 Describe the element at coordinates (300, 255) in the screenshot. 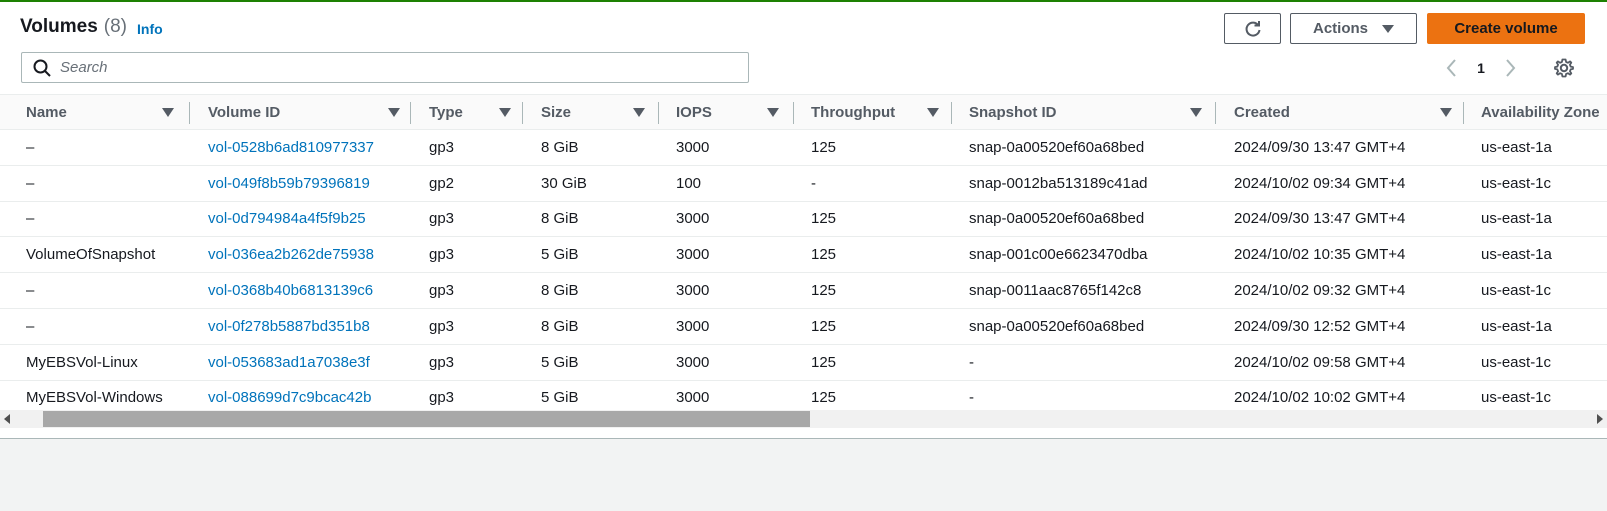

I see `cell-volume-id-link: vol-036ea2b262de75938` at that location.